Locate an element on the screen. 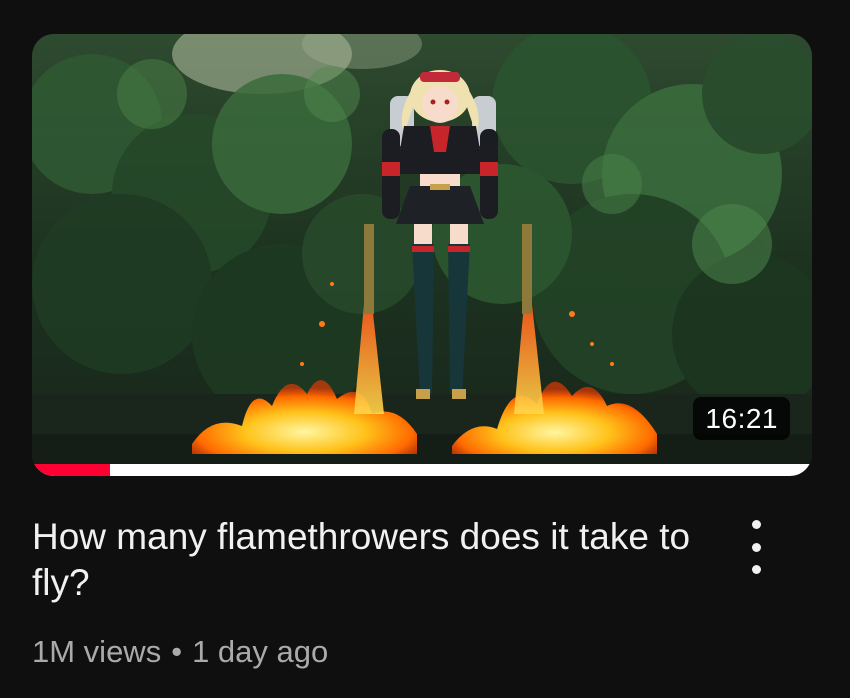  view-count: 1M views is located at coordinates (97, 651).